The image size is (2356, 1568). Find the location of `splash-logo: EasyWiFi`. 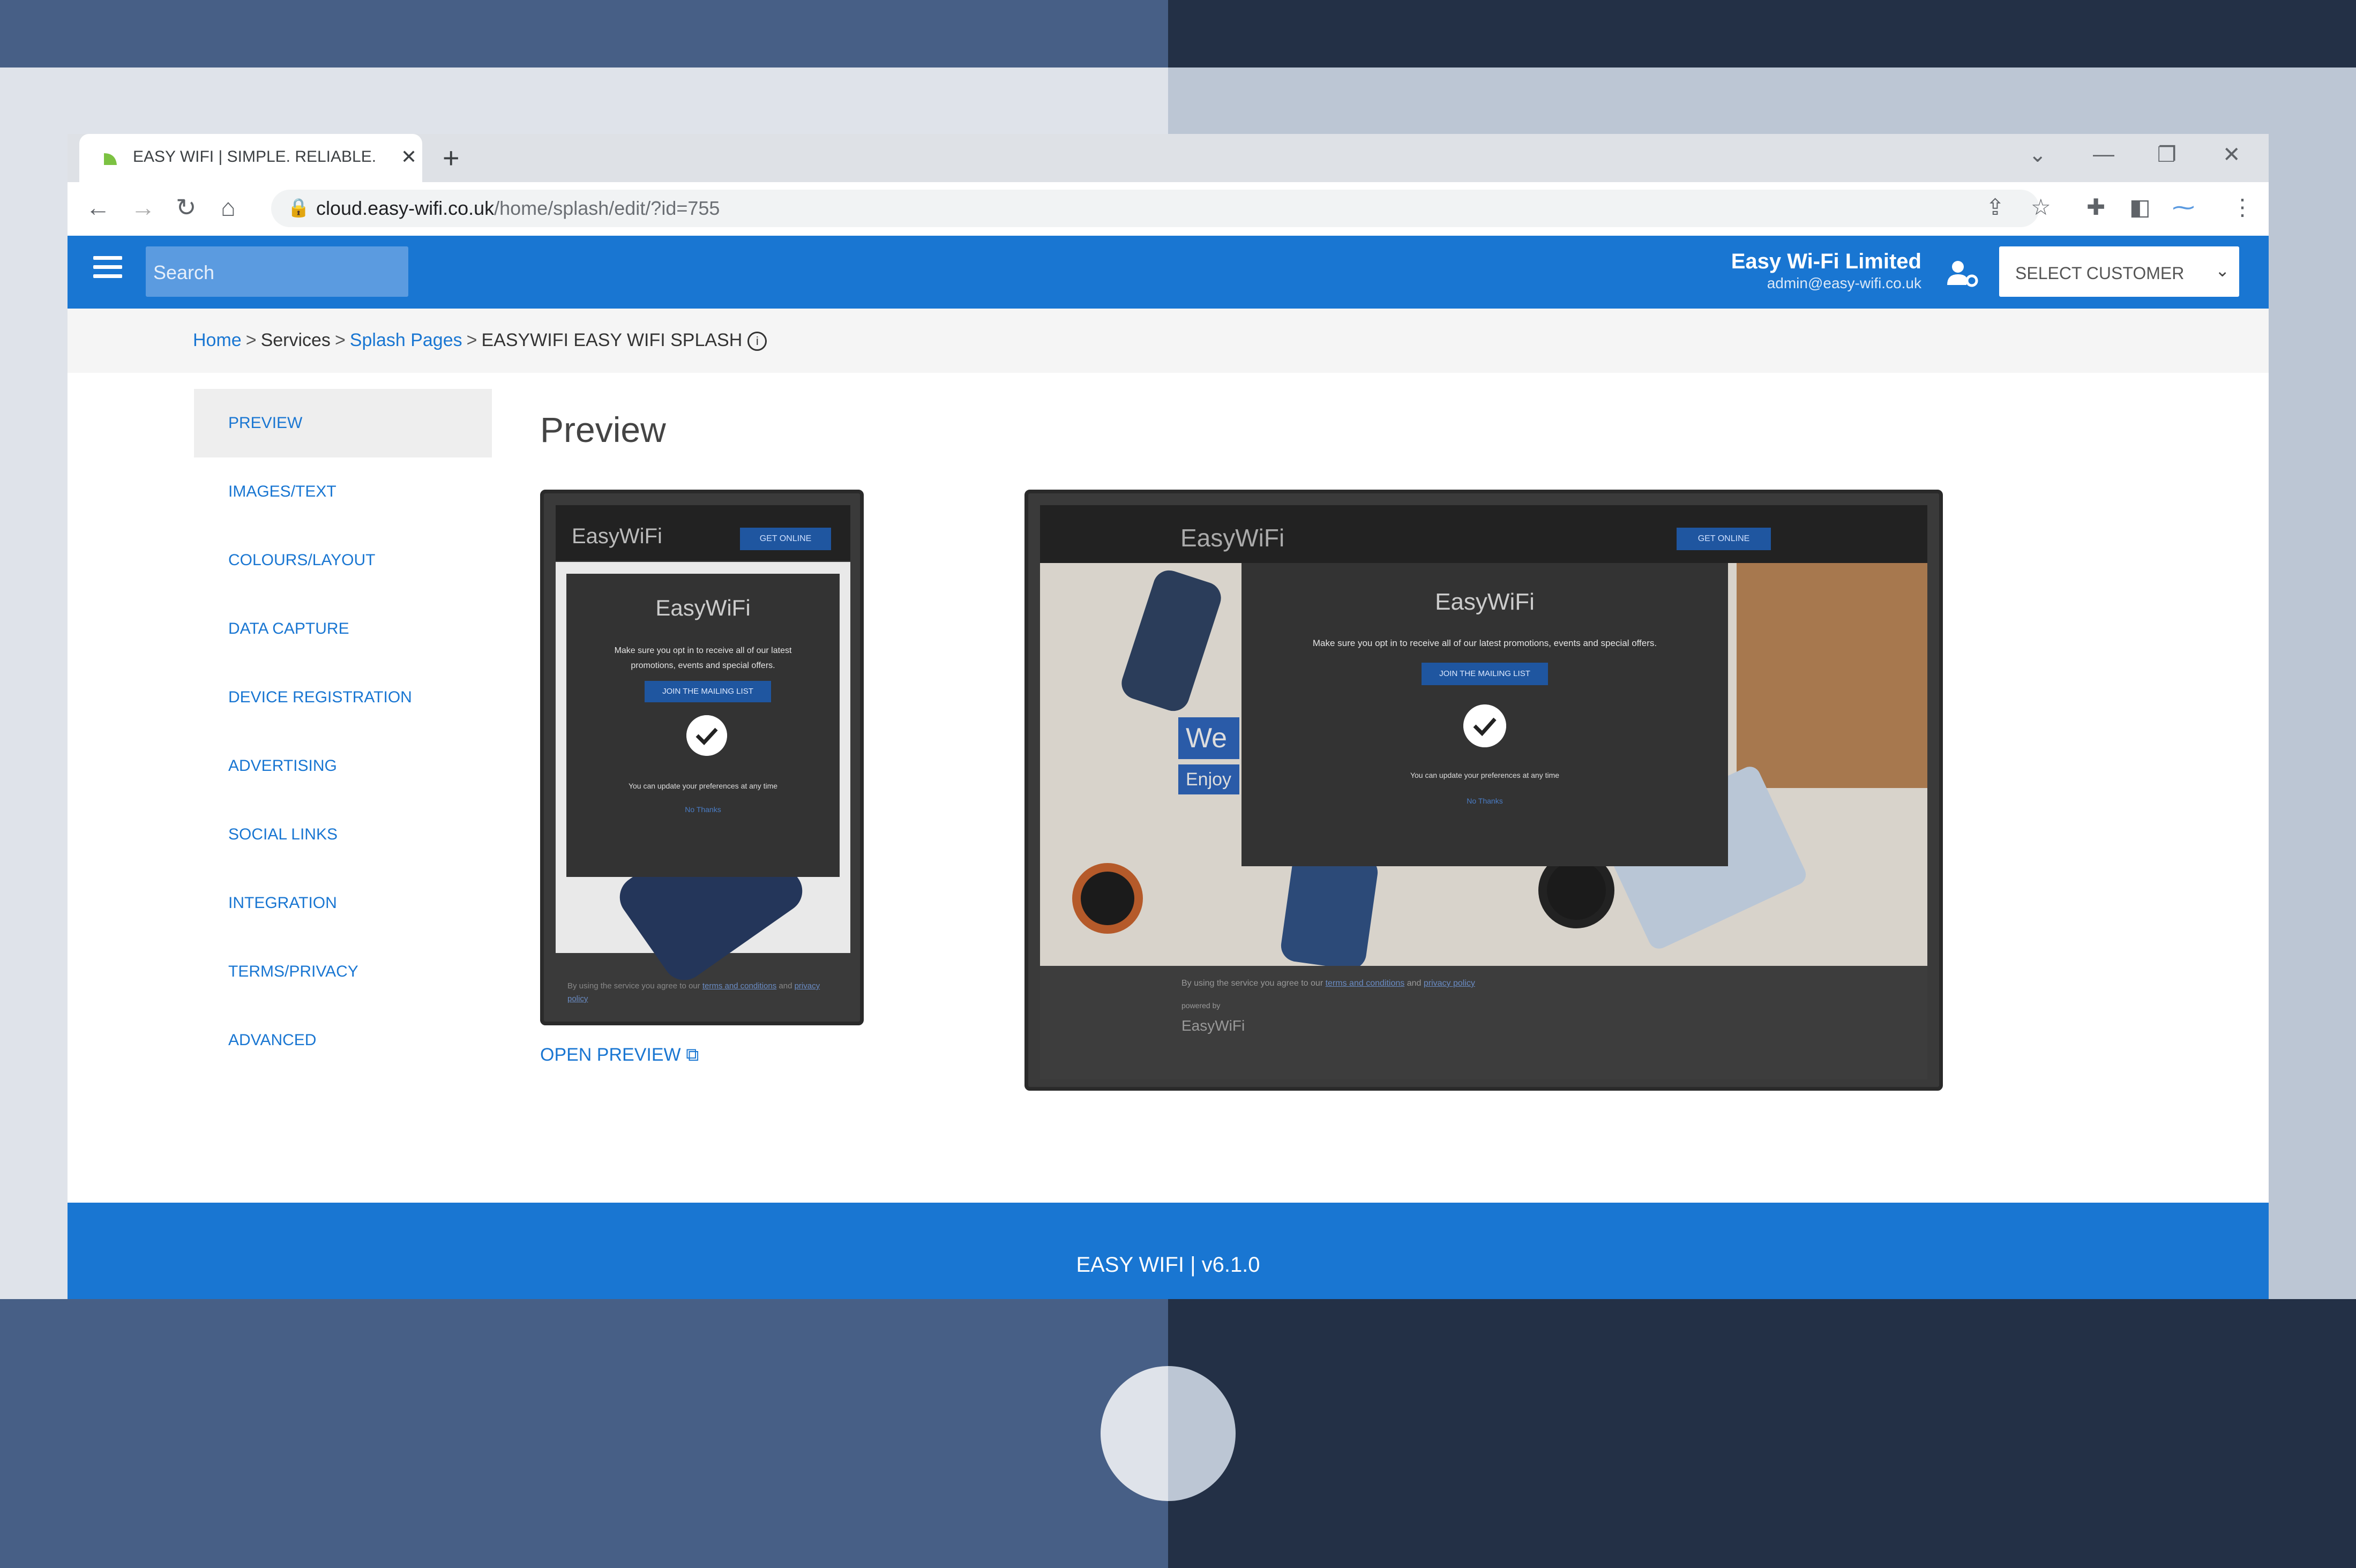

splash-logo: EasyWiFi is located at coordinates (617, 536).